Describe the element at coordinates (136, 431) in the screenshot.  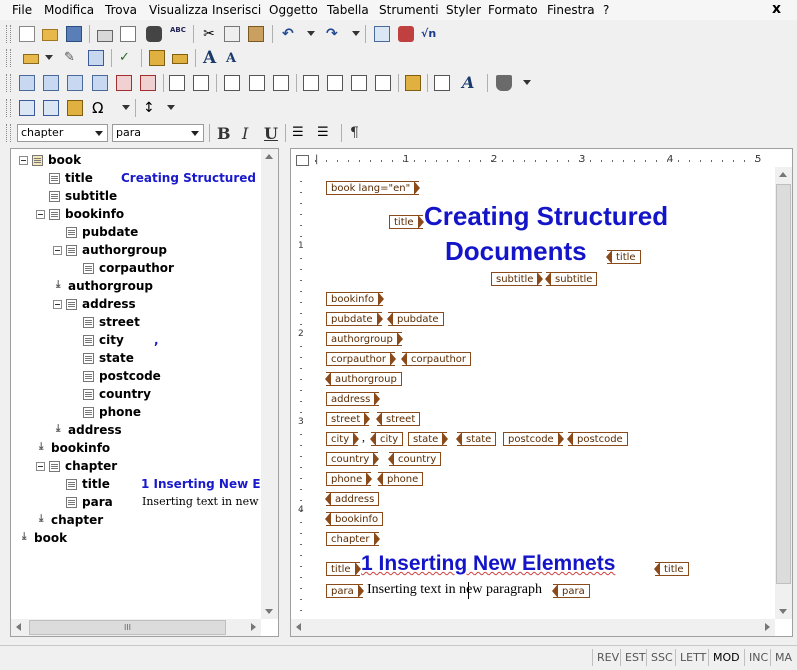
I see `tree-node-address: ⤓ address` at that location.